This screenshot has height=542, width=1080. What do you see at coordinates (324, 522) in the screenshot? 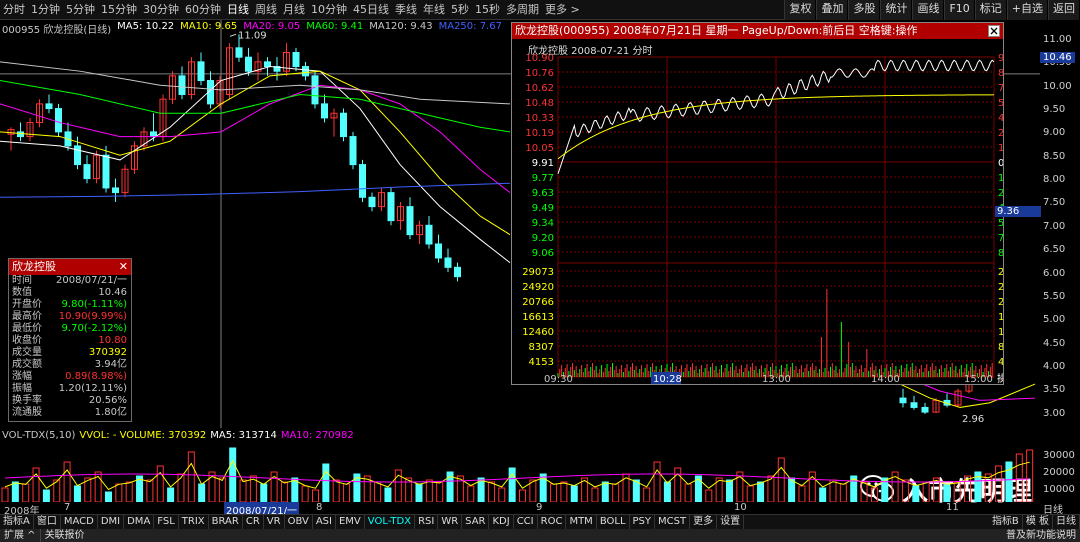
I see `indicator-tab-11: ASI` at bounding box center [324, 522].